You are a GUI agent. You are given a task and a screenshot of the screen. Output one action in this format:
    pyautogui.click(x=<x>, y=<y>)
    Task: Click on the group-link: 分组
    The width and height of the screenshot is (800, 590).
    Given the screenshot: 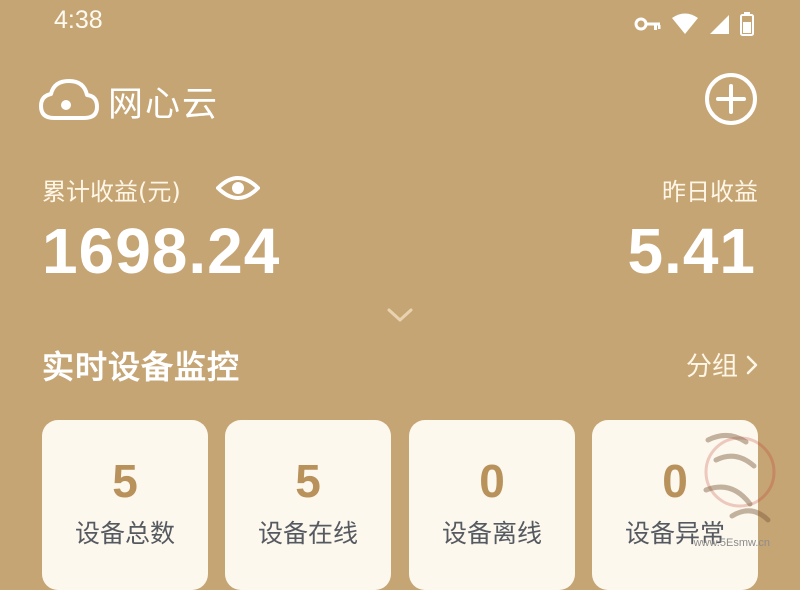 What is the action you would take?
    pyautogui.click(x=722, y=364)
    